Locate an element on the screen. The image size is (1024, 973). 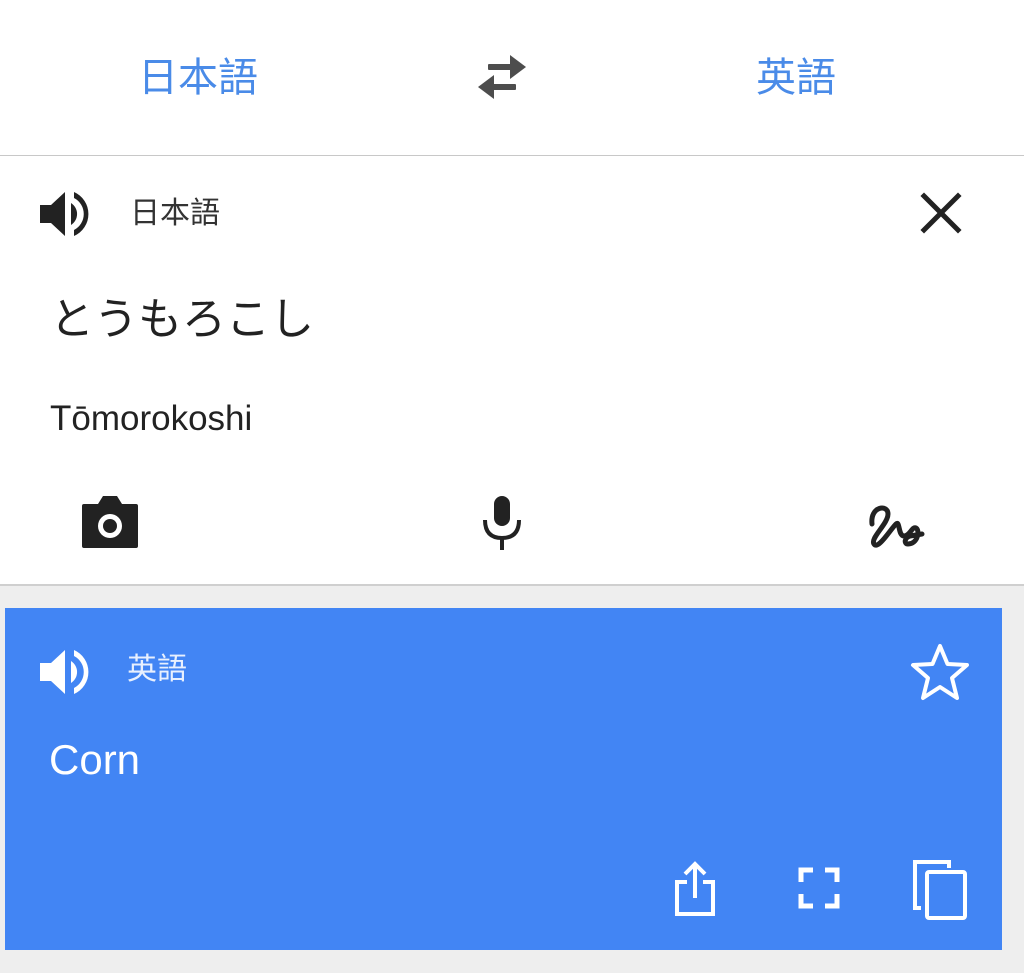
fullscreen-icon is located at coordinates (819, 888).